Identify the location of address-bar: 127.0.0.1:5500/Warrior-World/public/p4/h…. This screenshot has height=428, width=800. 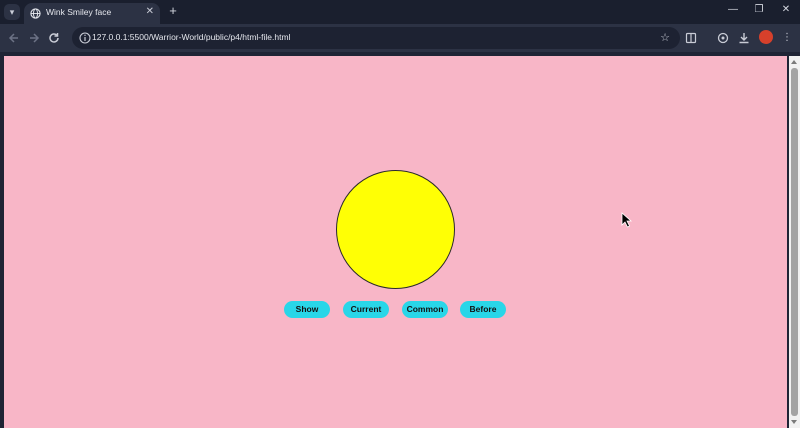
(376, 38).